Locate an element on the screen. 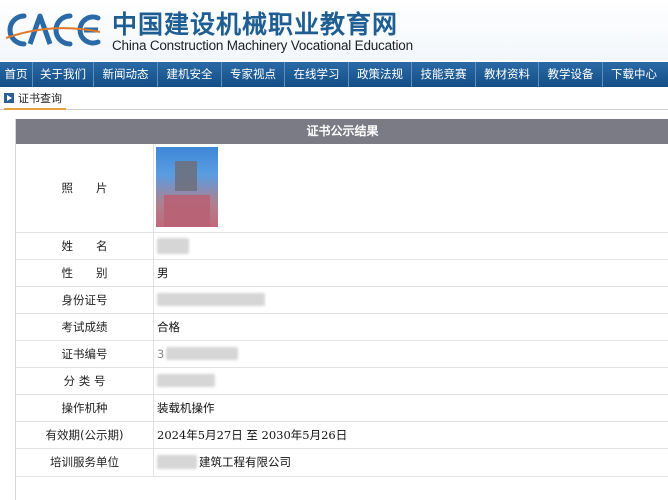  nav-item-online-learning: 在线学习 is located at coordinates (317, 74).